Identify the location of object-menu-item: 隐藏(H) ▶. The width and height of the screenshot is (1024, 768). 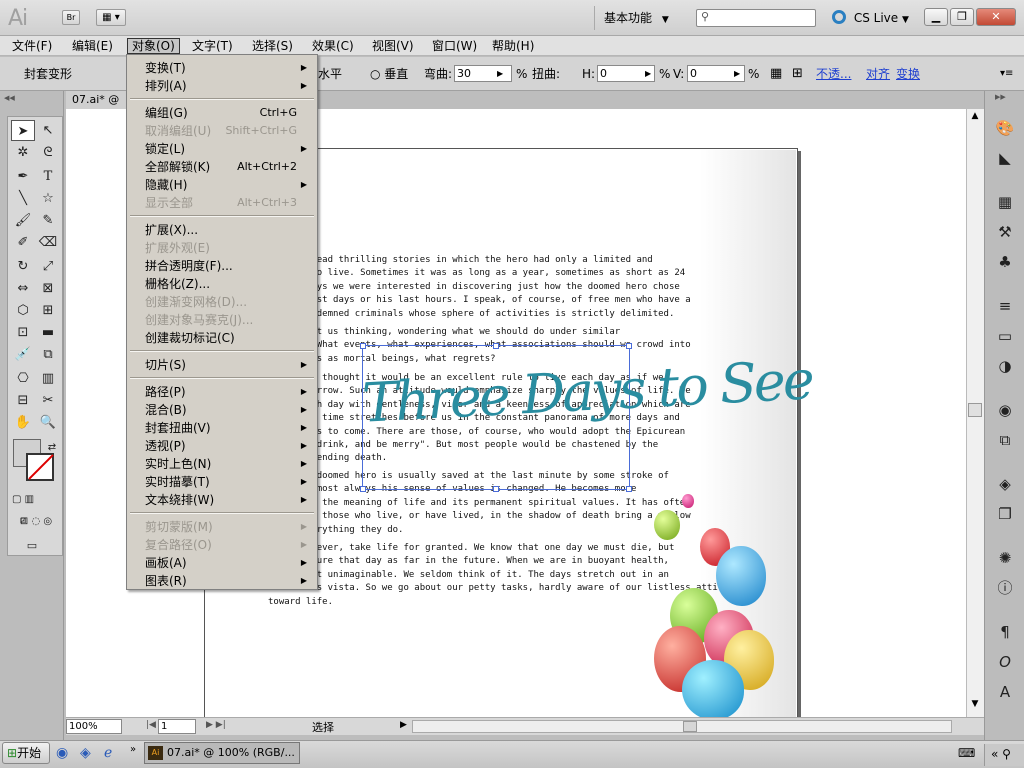
(228, 185).